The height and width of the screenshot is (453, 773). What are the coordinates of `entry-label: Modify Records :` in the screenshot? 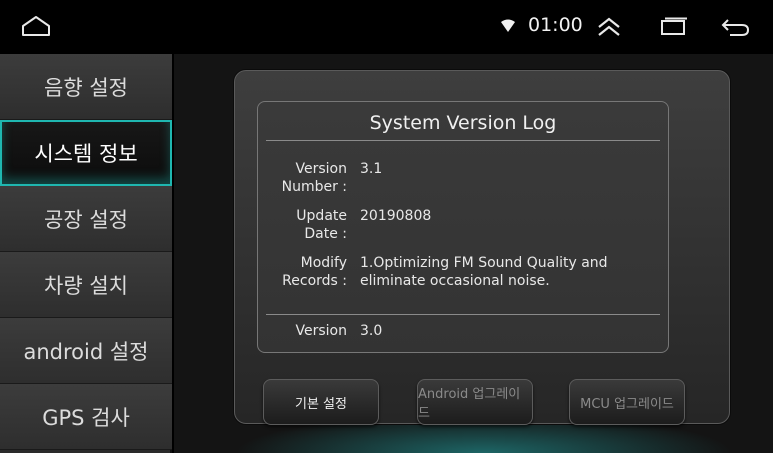 It's located at (314, 272).